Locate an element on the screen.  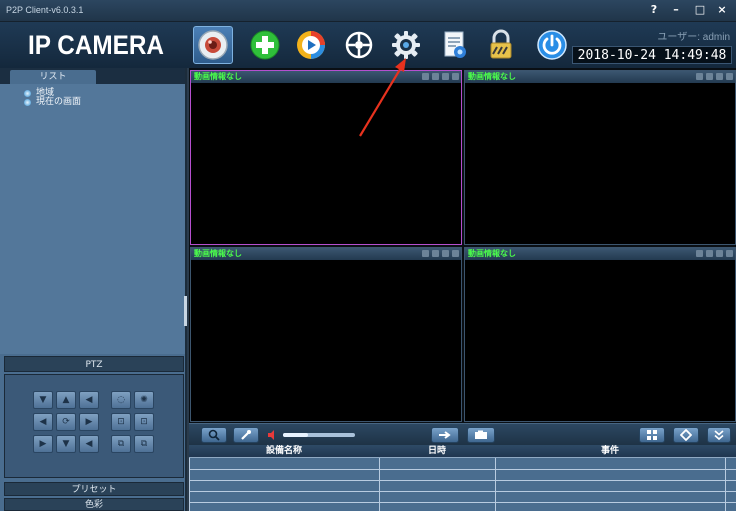
app-logo: IP CAMERA is located at coordinates (96, 45).